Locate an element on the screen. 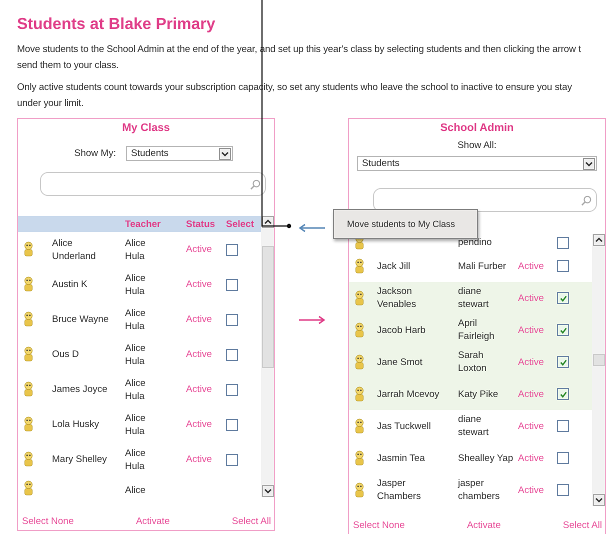  selected-row: Jacob Harb April Fairleigh Active is located at coordinates (470, 330).